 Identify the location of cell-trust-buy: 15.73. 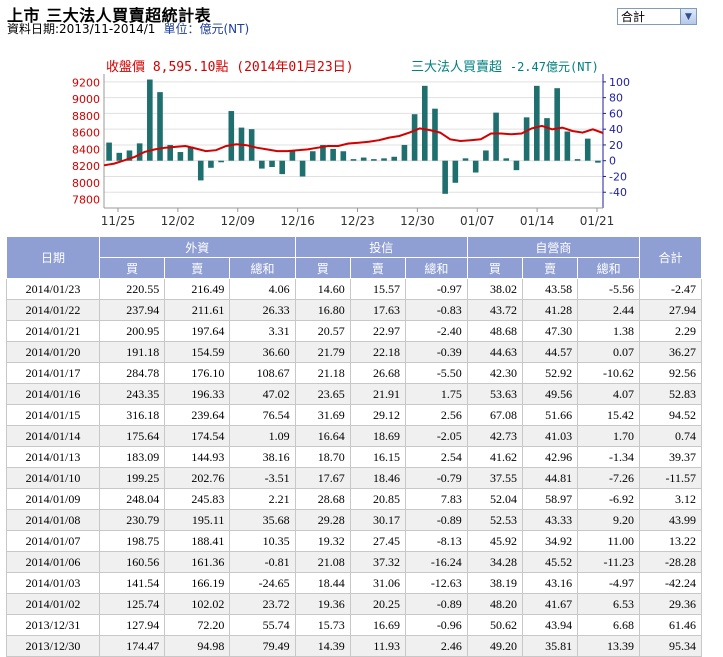
(322, 625).